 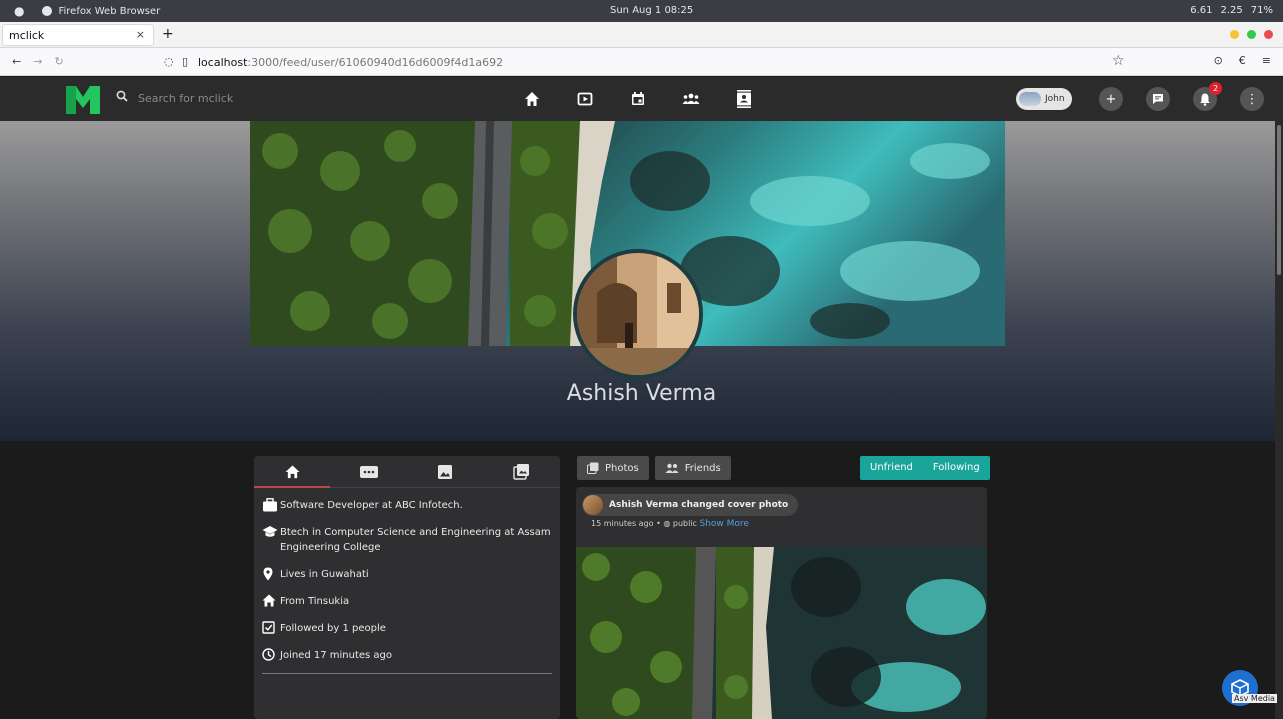 I want to click on post-avatar, so click(x=593, y=505).